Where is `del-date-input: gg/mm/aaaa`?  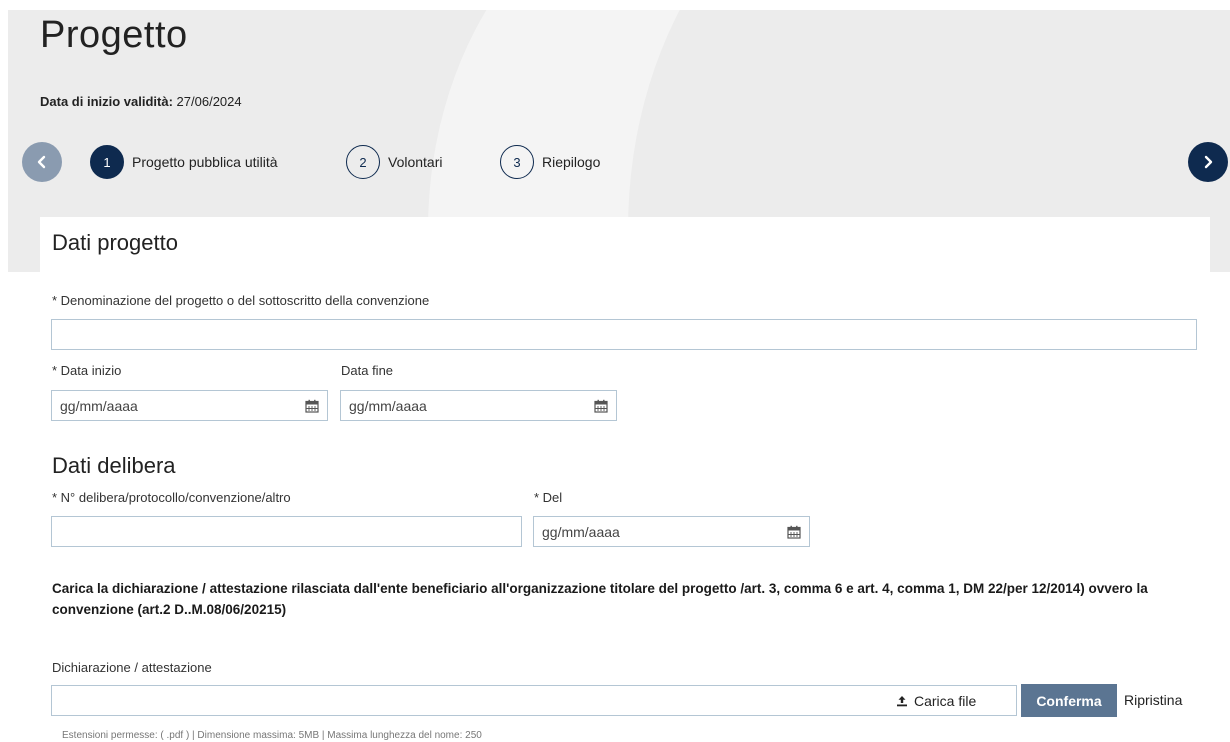
del-date-input: gg/mm/aaaa is located at coordinates (671, 531).